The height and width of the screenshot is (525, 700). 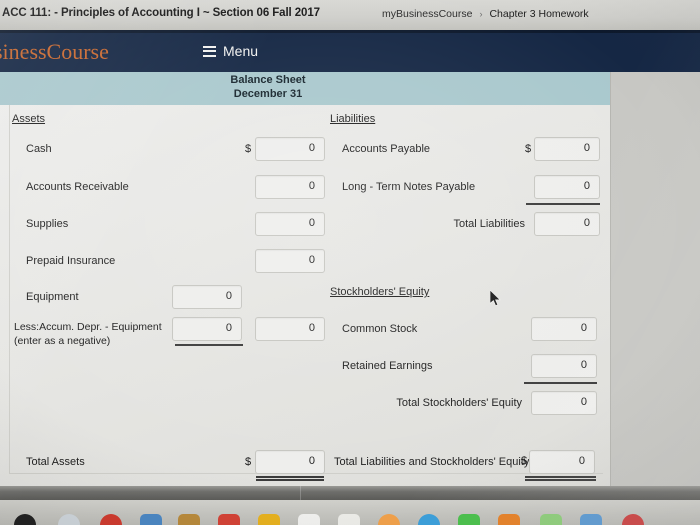 What do you see at coordinates (349, 519) in the screenshot?
I see `maps-icon` at bounding box center [349, 519].